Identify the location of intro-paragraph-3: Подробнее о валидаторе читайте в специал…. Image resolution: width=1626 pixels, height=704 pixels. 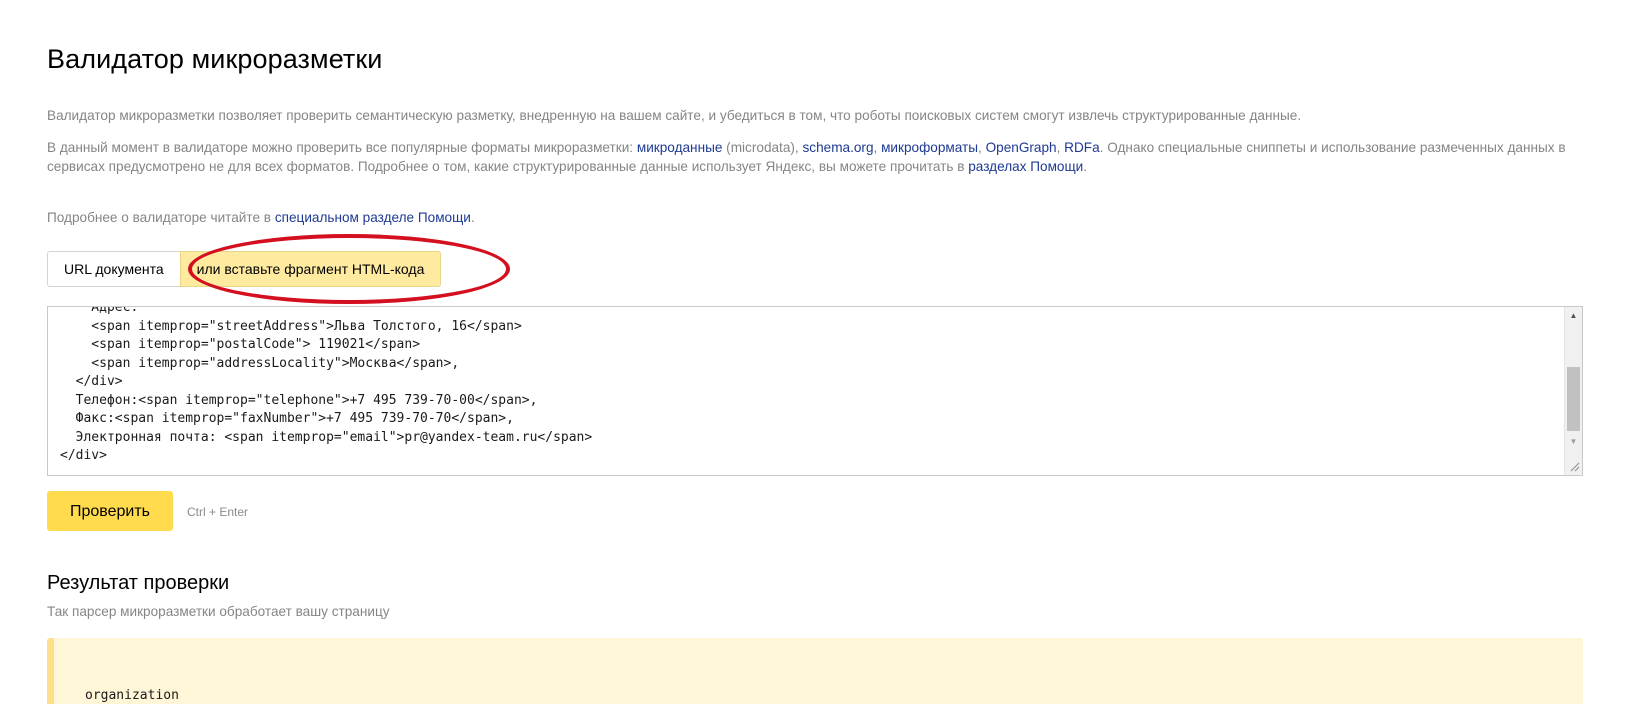
(819, 217).